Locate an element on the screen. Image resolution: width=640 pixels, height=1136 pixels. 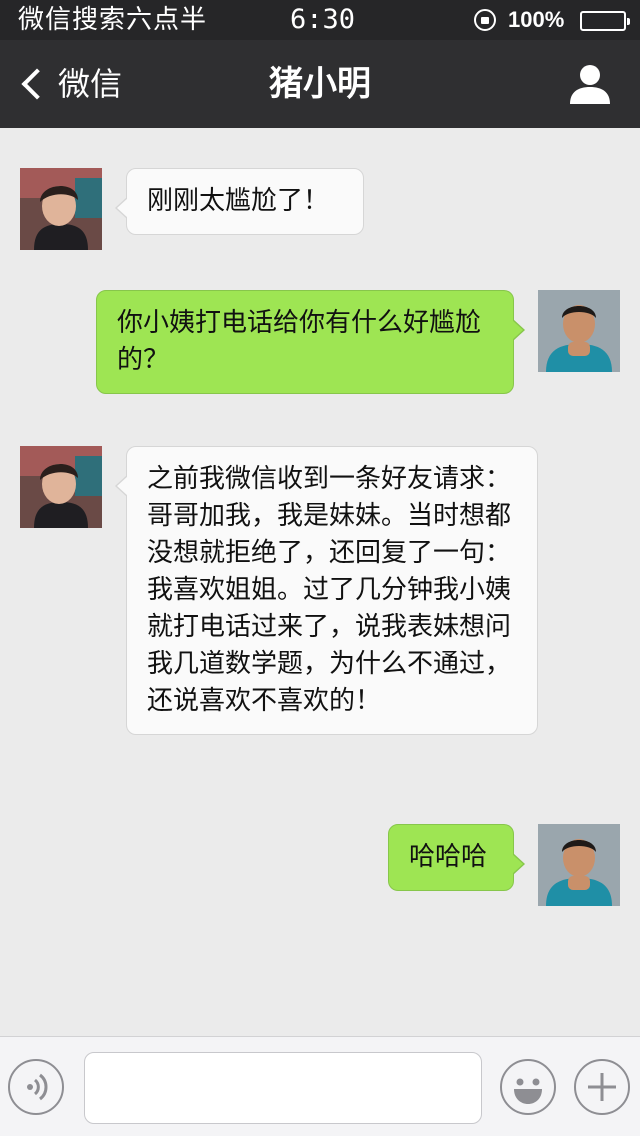
message-bubble-outgoing: 你小姨打电话给你有什么好尴尬的？ is located at coordinates (310, 342).